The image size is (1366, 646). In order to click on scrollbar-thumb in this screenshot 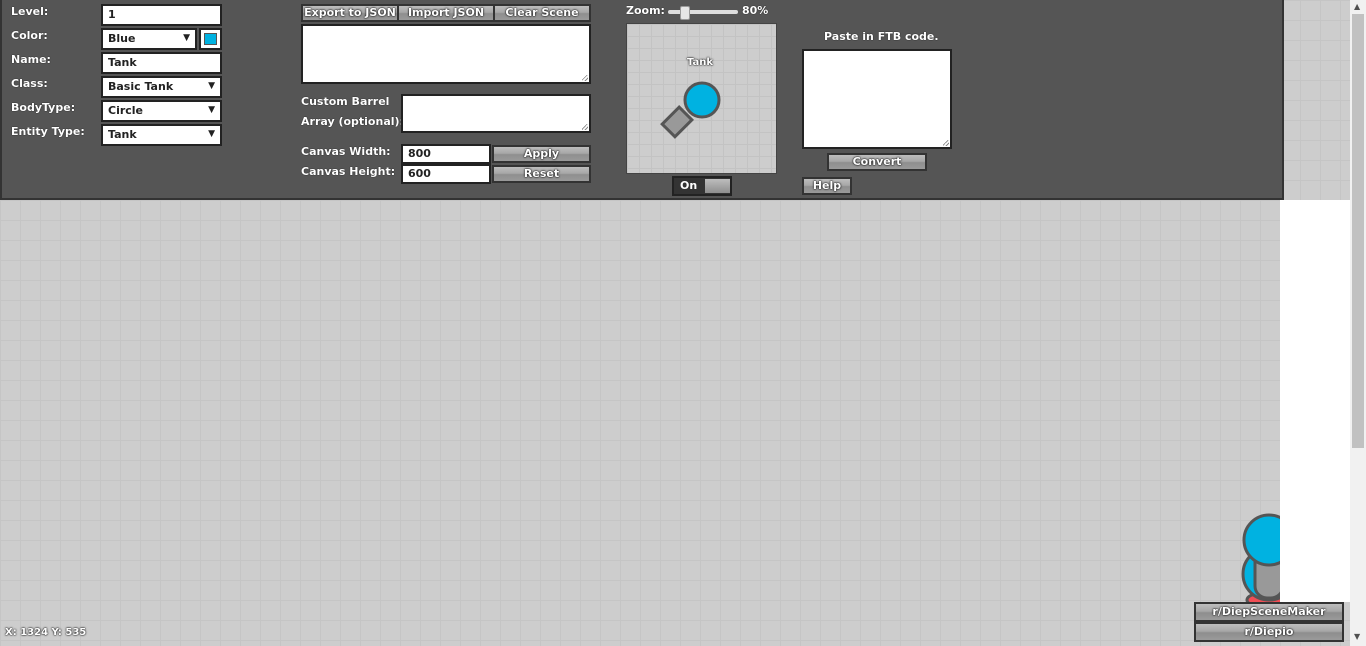, I will do `click(1358, 231)`.